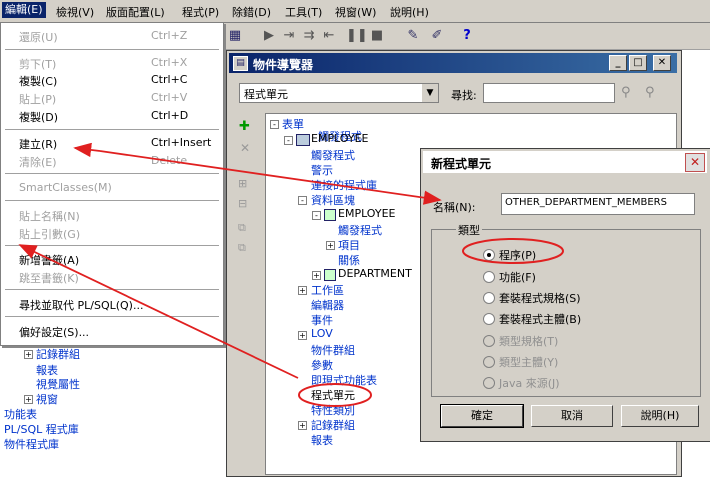 This screenshot has height=477, width=710. What do you see at coordinates (375, 273) in the screenshot?
I see `tree-node-department-block: DEPARTMENT` at bounding box center [375, 273].